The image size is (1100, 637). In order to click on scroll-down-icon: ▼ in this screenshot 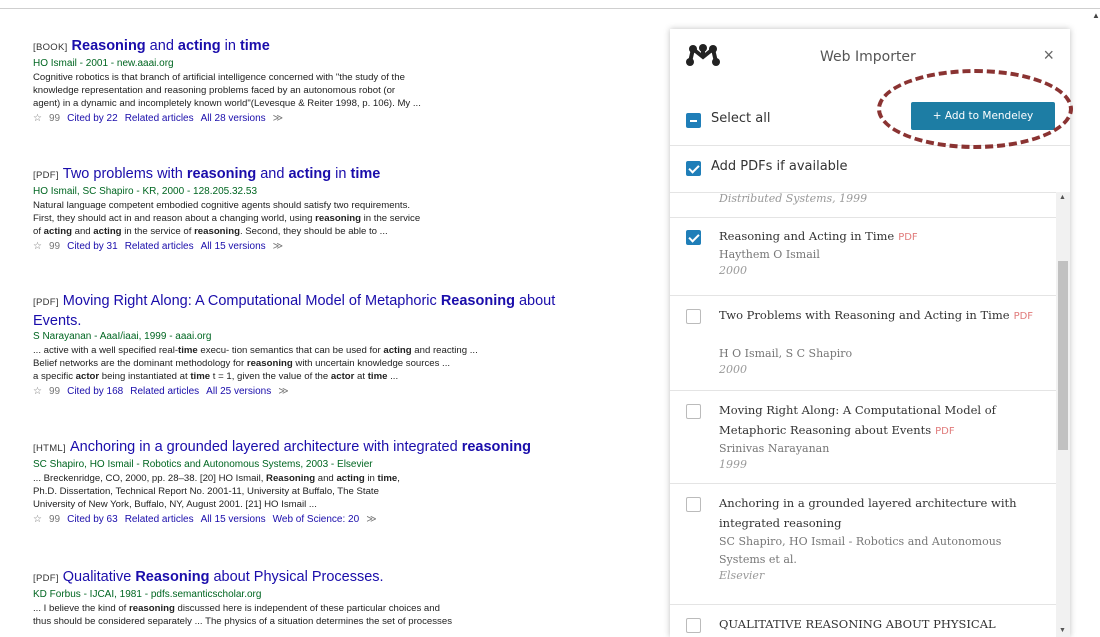, I will do `click(1062, 630)`.